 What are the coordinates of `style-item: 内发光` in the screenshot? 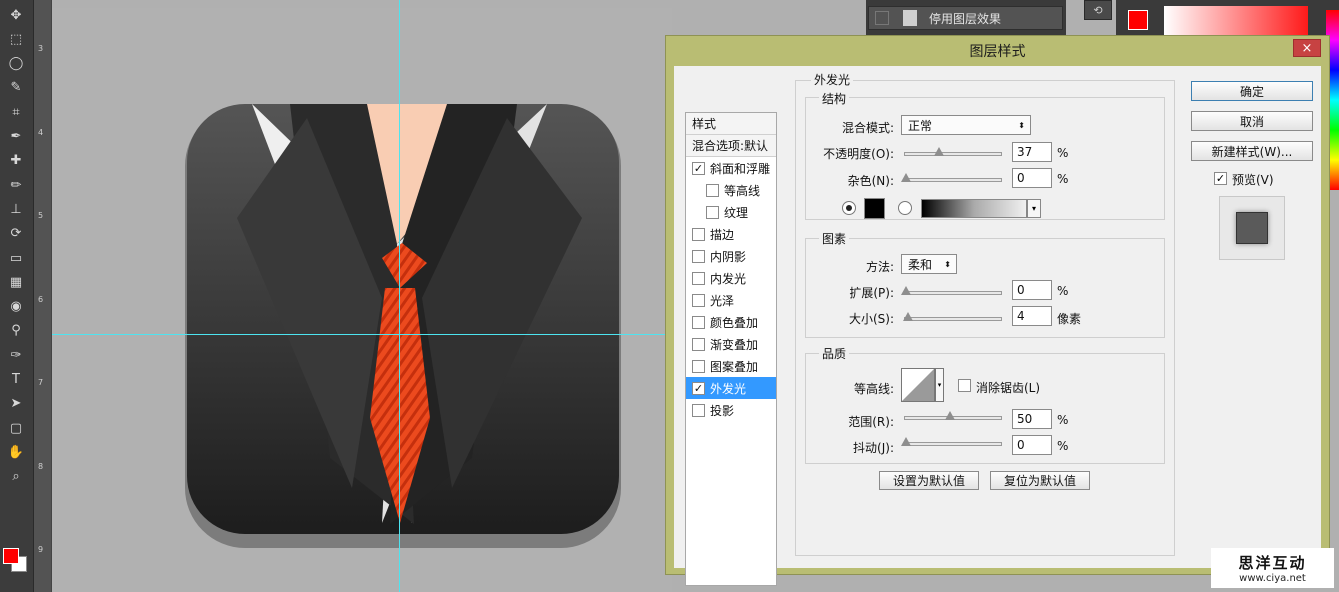 It's located at (731, 278).